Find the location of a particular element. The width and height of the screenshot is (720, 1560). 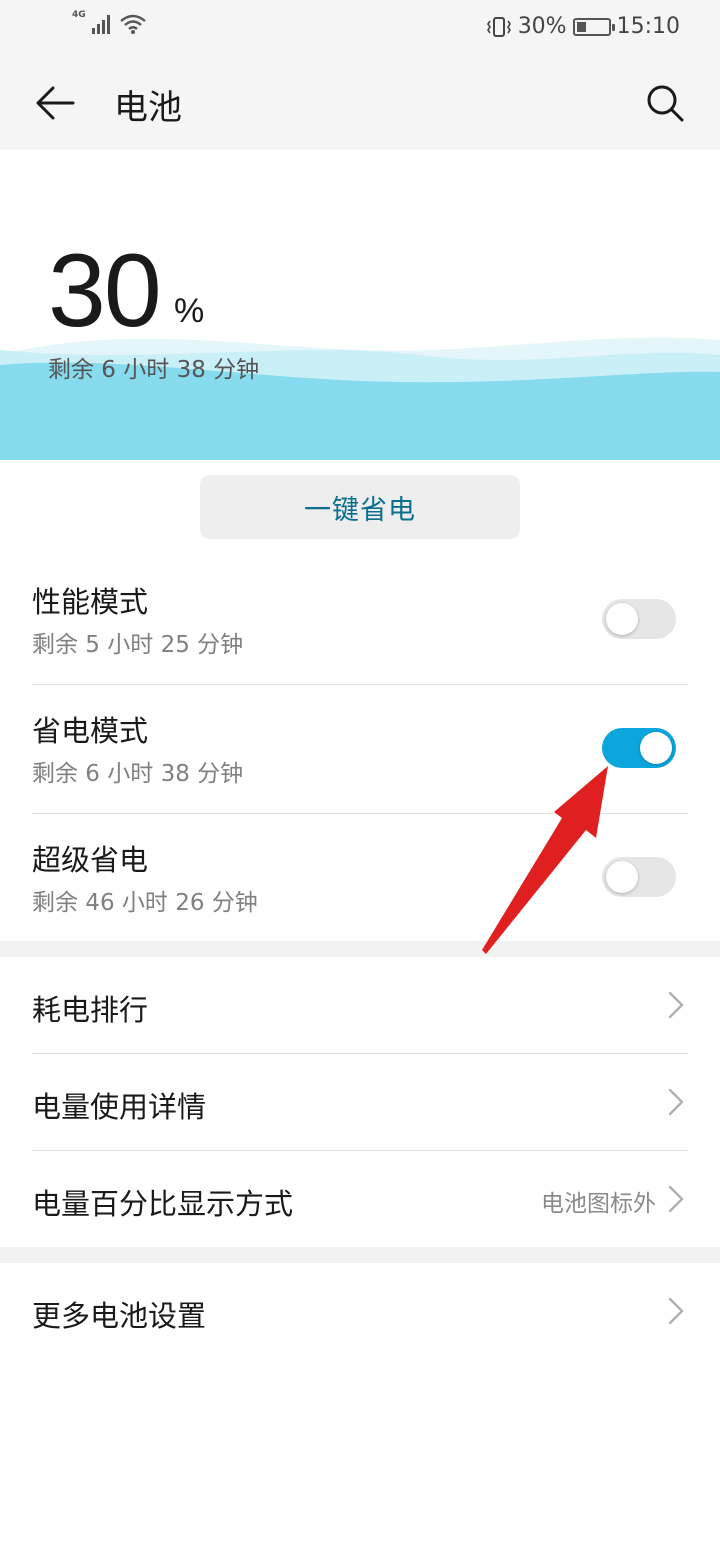

nav-label: 耗电排行 is located at coordinates (90, 1010).